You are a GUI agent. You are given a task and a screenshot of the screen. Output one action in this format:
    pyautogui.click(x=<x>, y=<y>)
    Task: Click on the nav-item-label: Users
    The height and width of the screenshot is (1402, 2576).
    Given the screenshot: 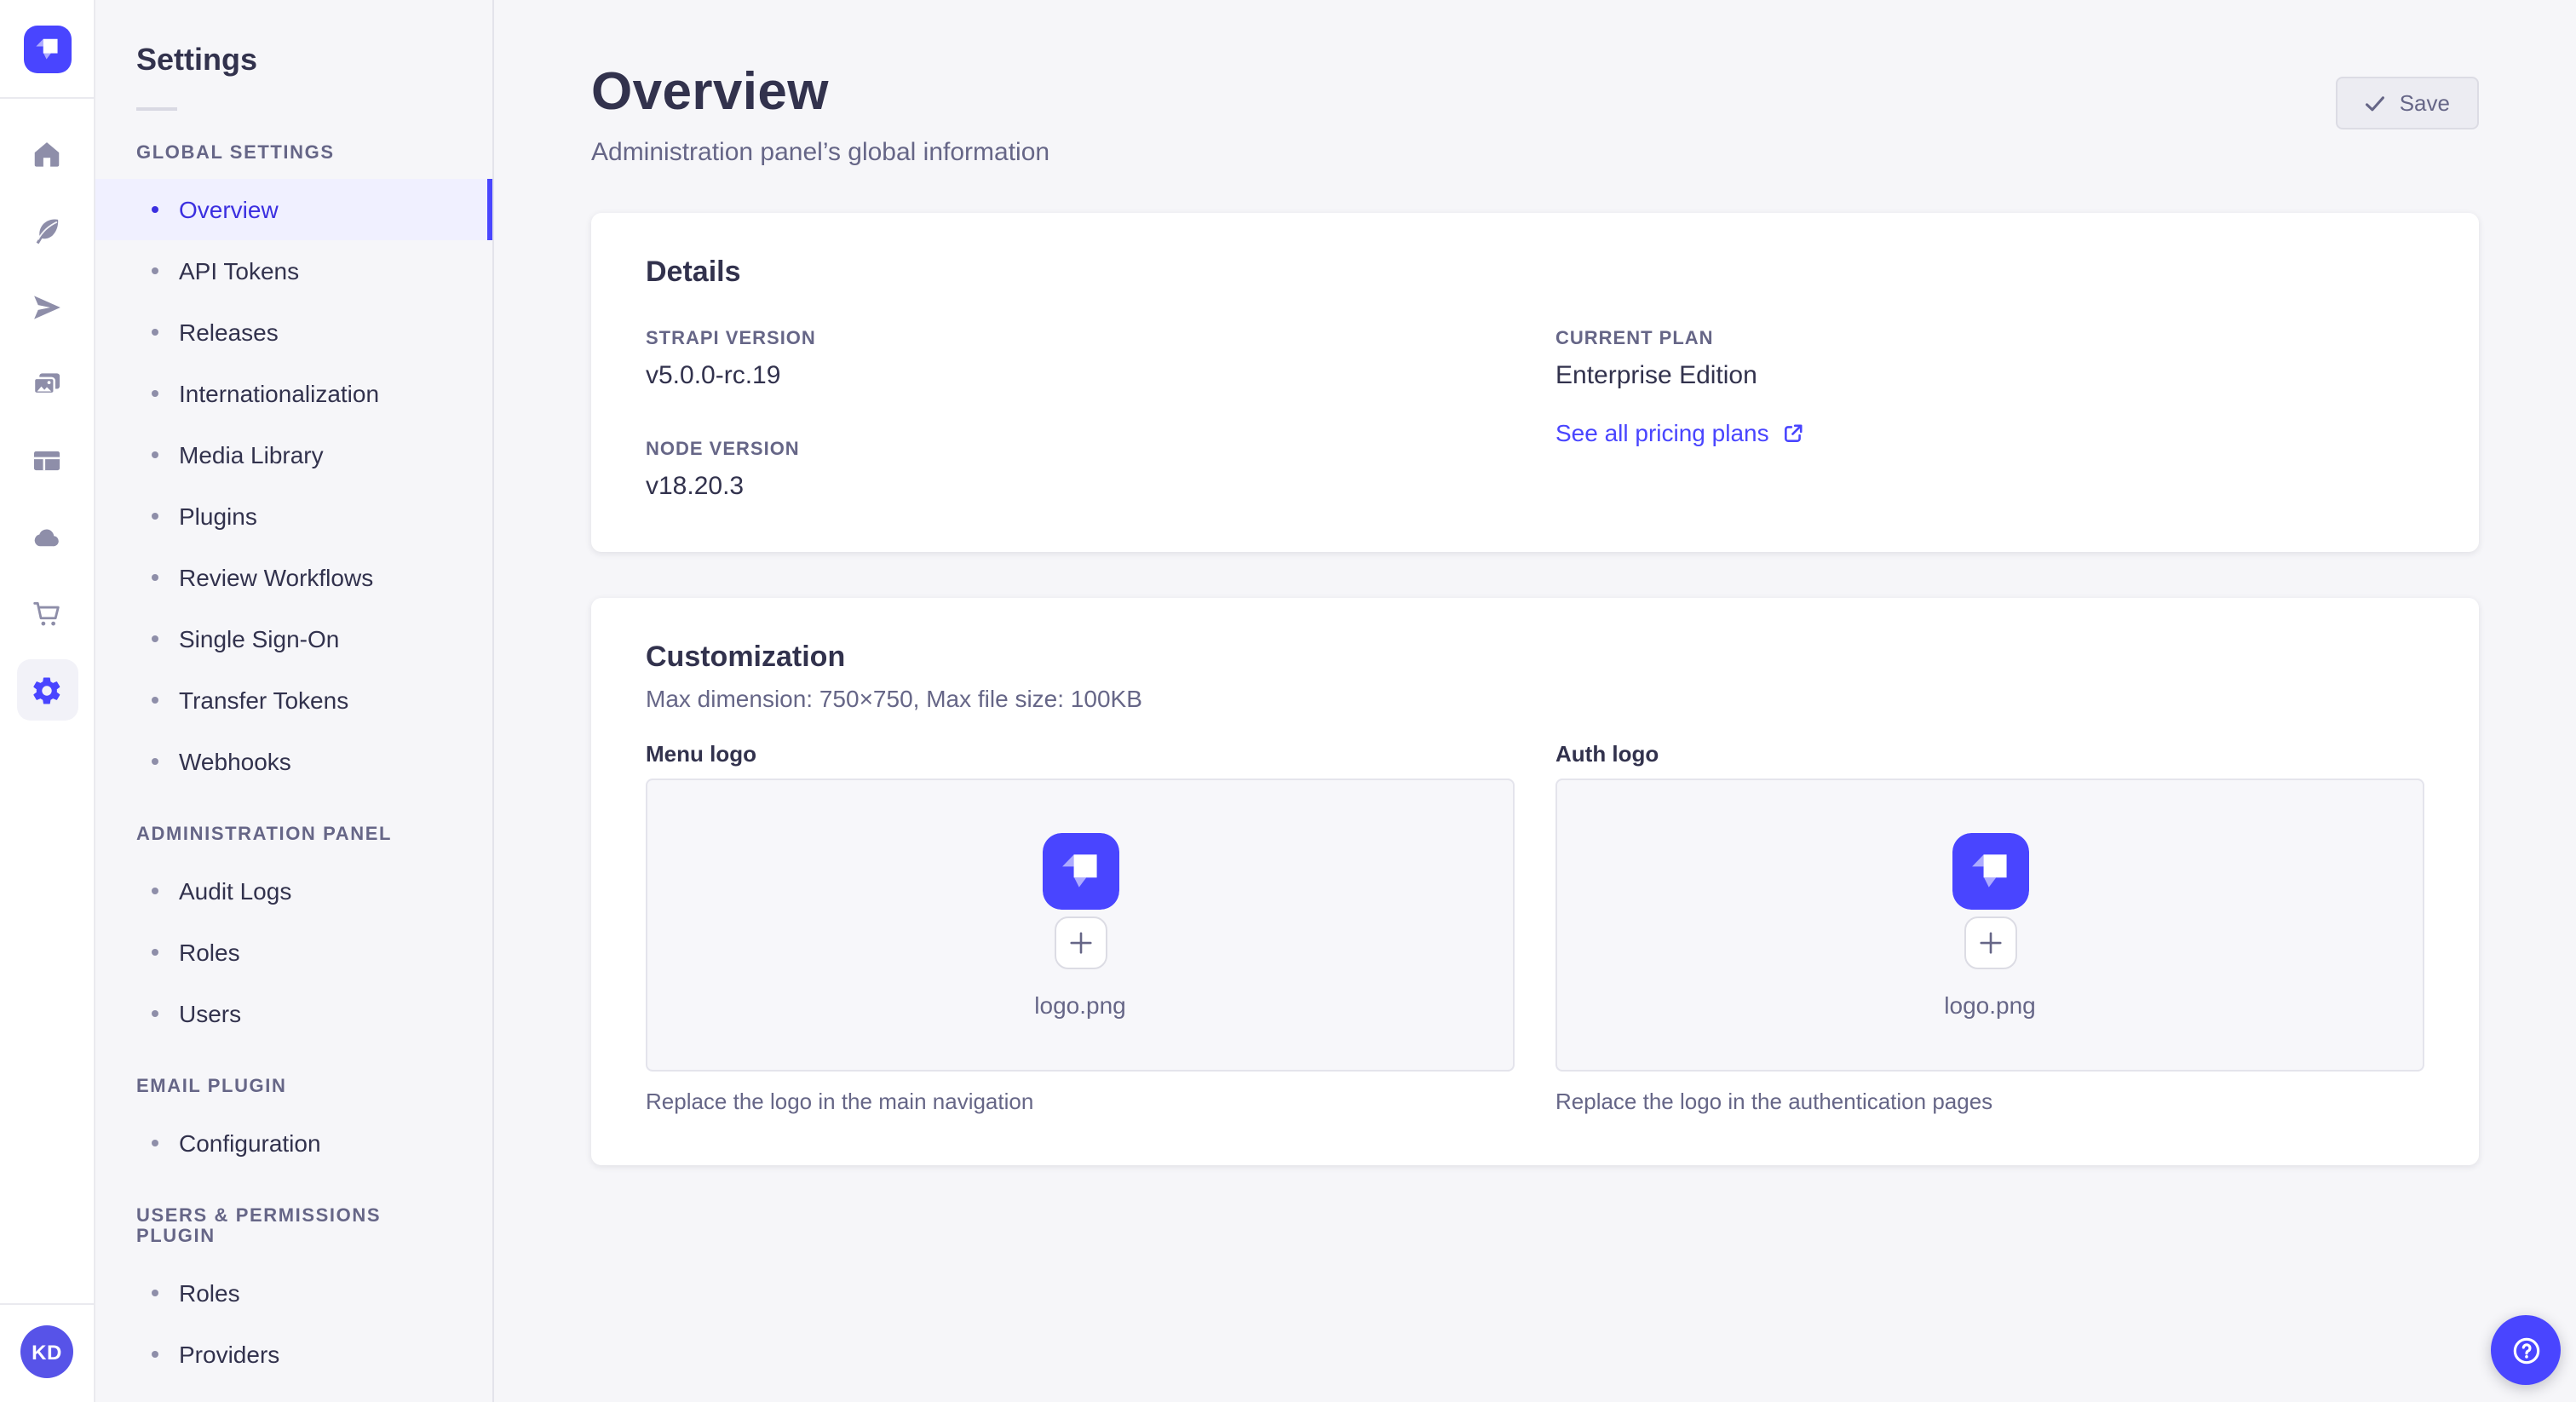 What is the action you would take?
    pyautogui.click(x=211, y=1013)
    